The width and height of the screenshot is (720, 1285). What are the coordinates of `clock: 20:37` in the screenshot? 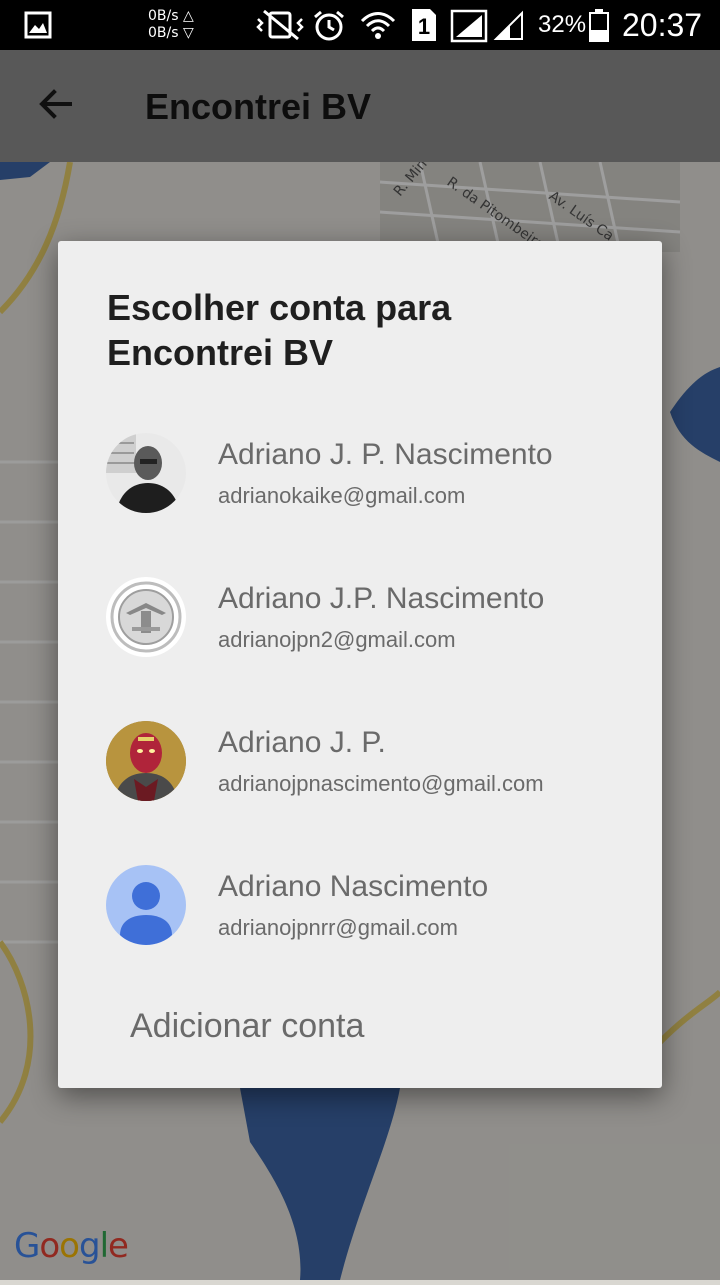 It's located at (662, 25).